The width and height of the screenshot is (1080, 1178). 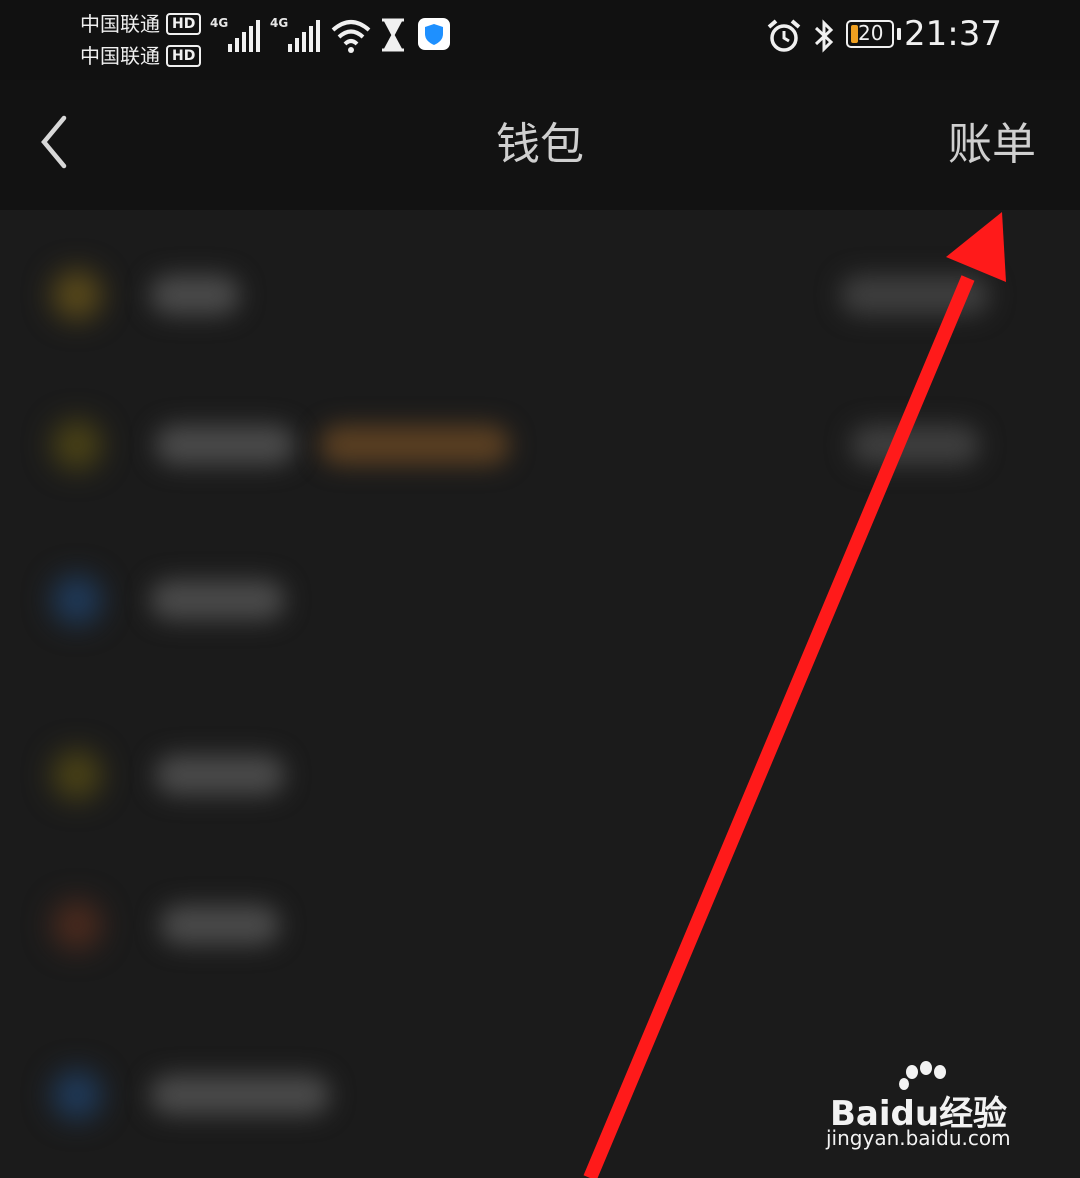 What do you see at coordinates (931, 1110) in the screenshot?
I see `baidu-jingyan-watermark: Baidu经验 jingyan.baidu.com` at bounding box center [931, 1110].